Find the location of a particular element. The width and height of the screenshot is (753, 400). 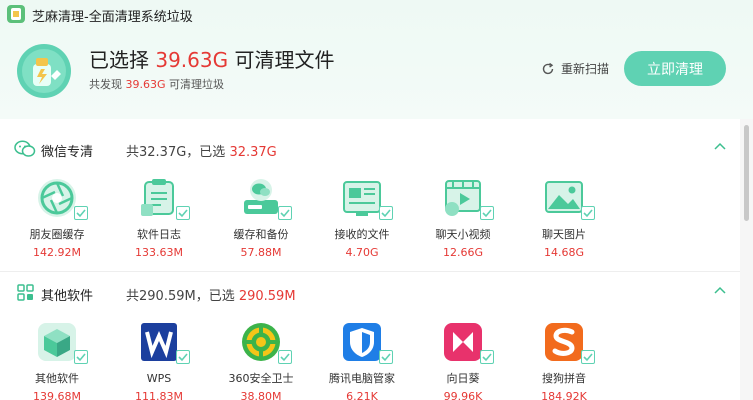

item-sunflower: 向日葵 99.96K is located at coordinates (463, 360).